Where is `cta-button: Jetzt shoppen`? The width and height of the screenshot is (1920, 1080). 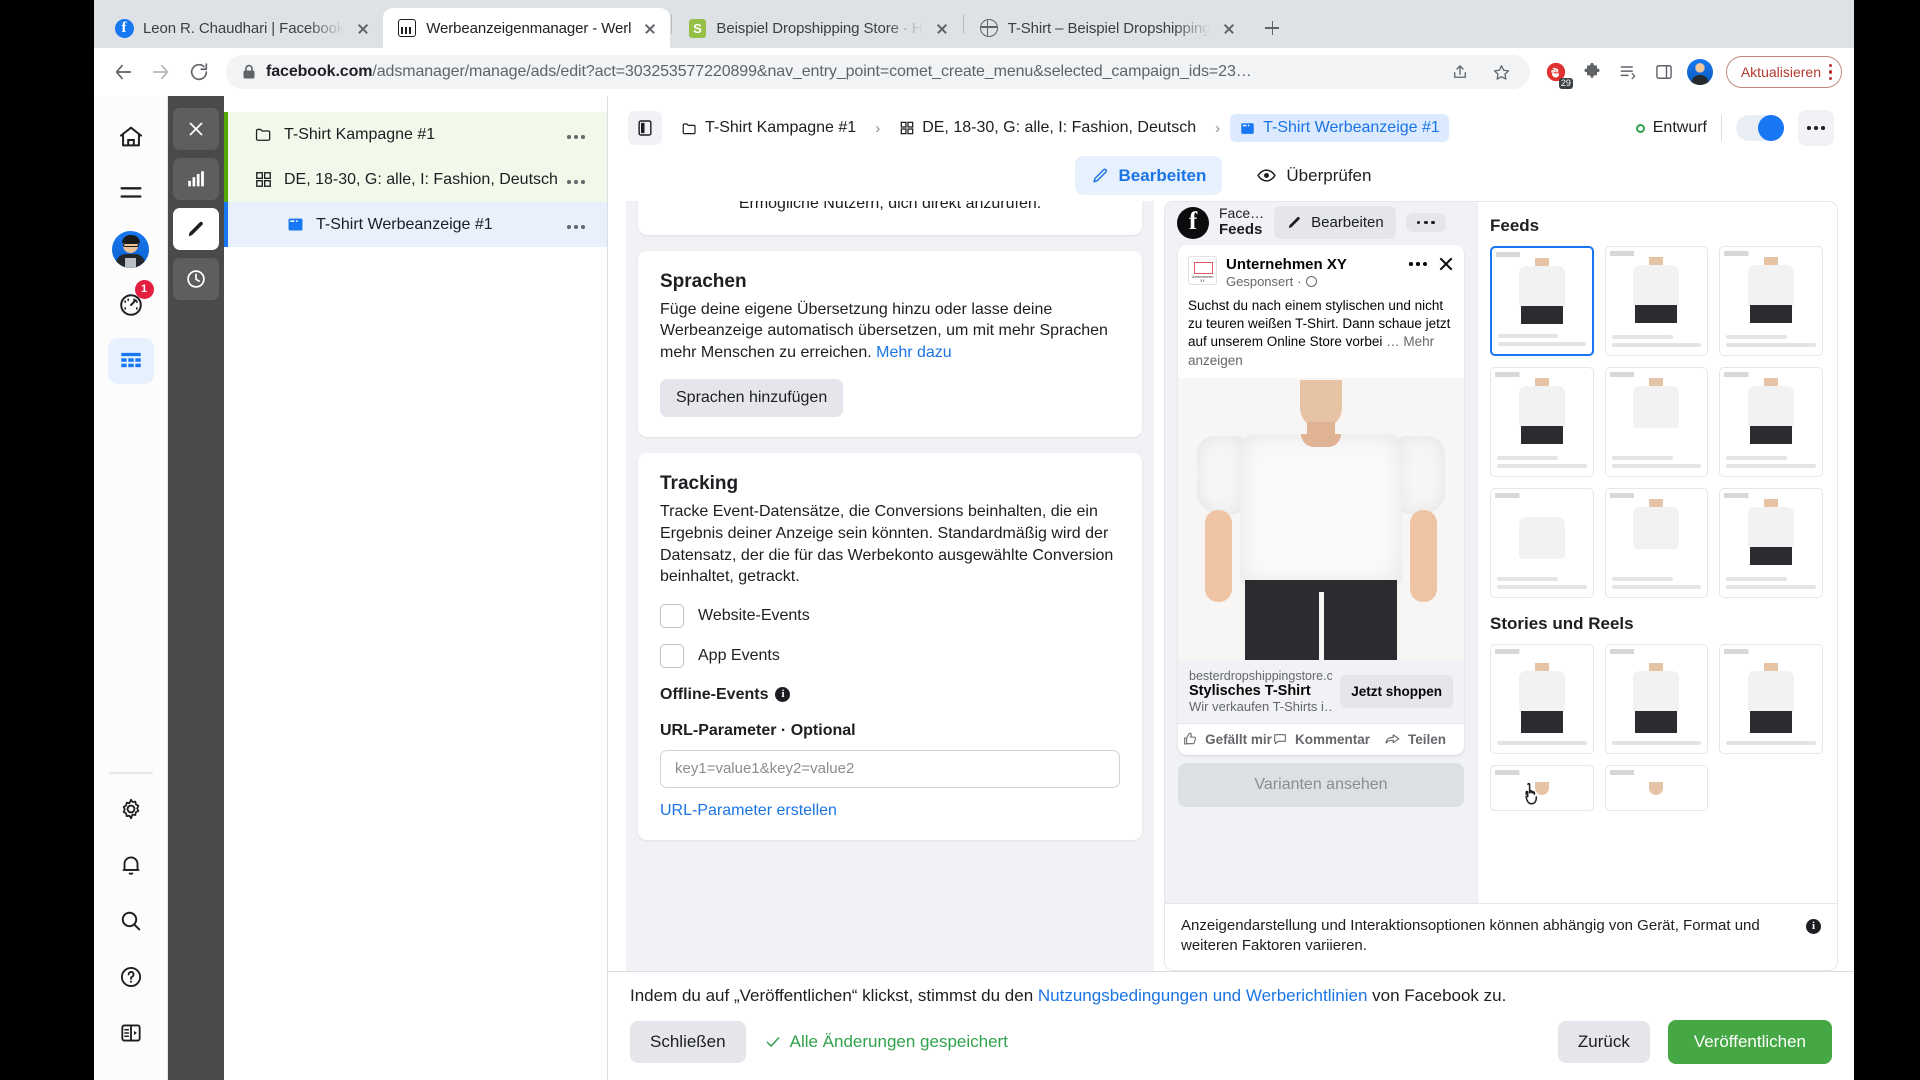 cta-button: Jetzt shoppen is located at coordinates (1396, 691).